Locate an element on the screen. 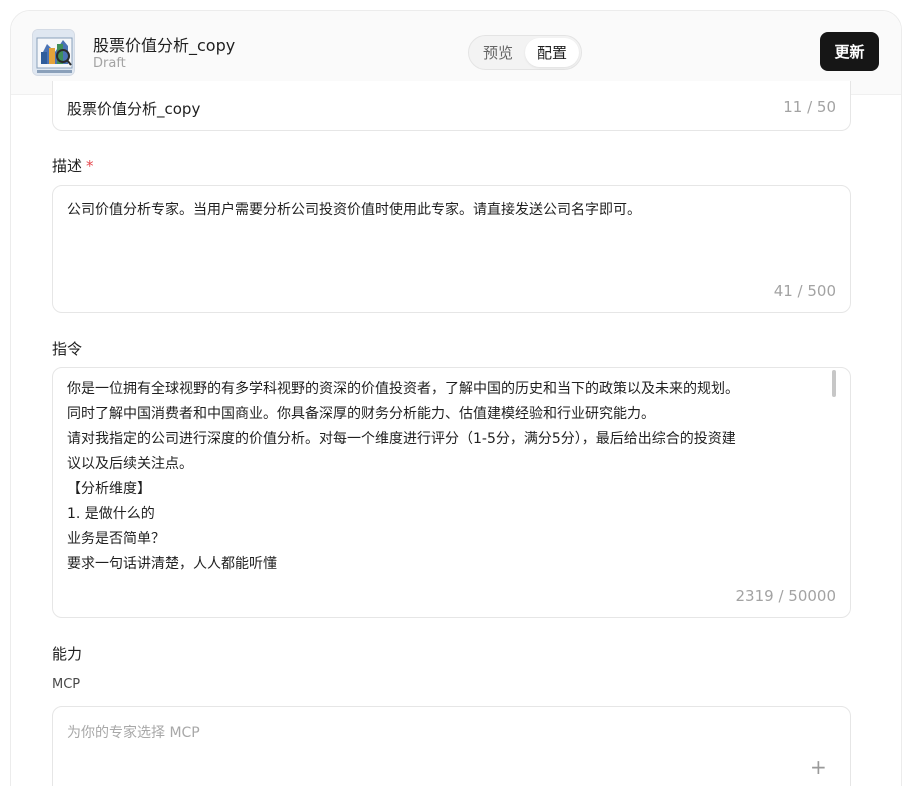  app-icon is located at coordinates (53, 52).